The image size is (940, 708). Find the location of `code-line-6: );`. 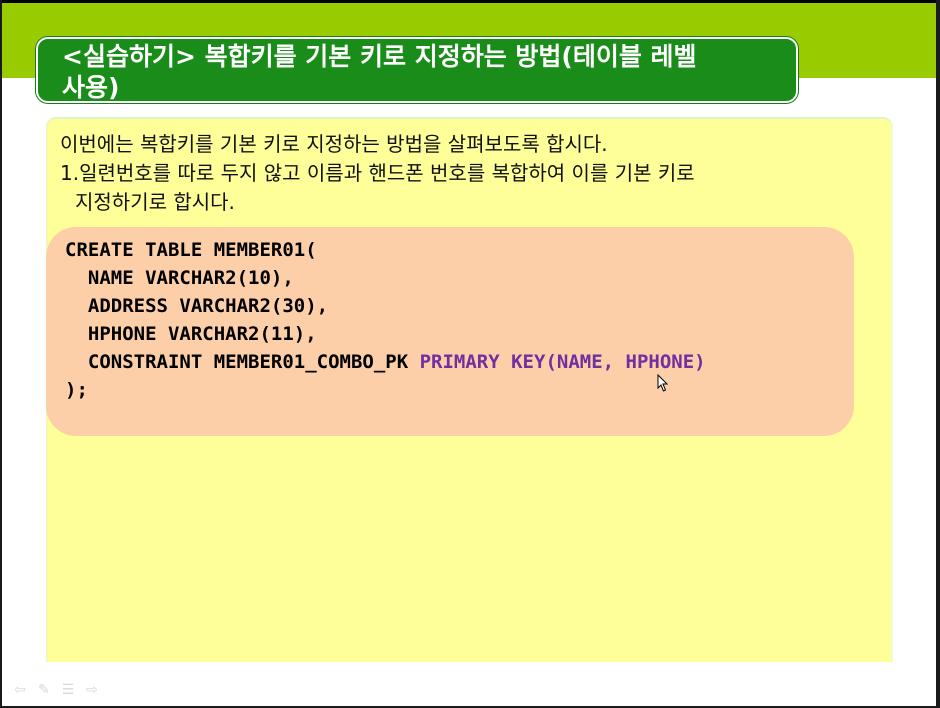

code-line-6: ); is located at coordinates (76, 390).